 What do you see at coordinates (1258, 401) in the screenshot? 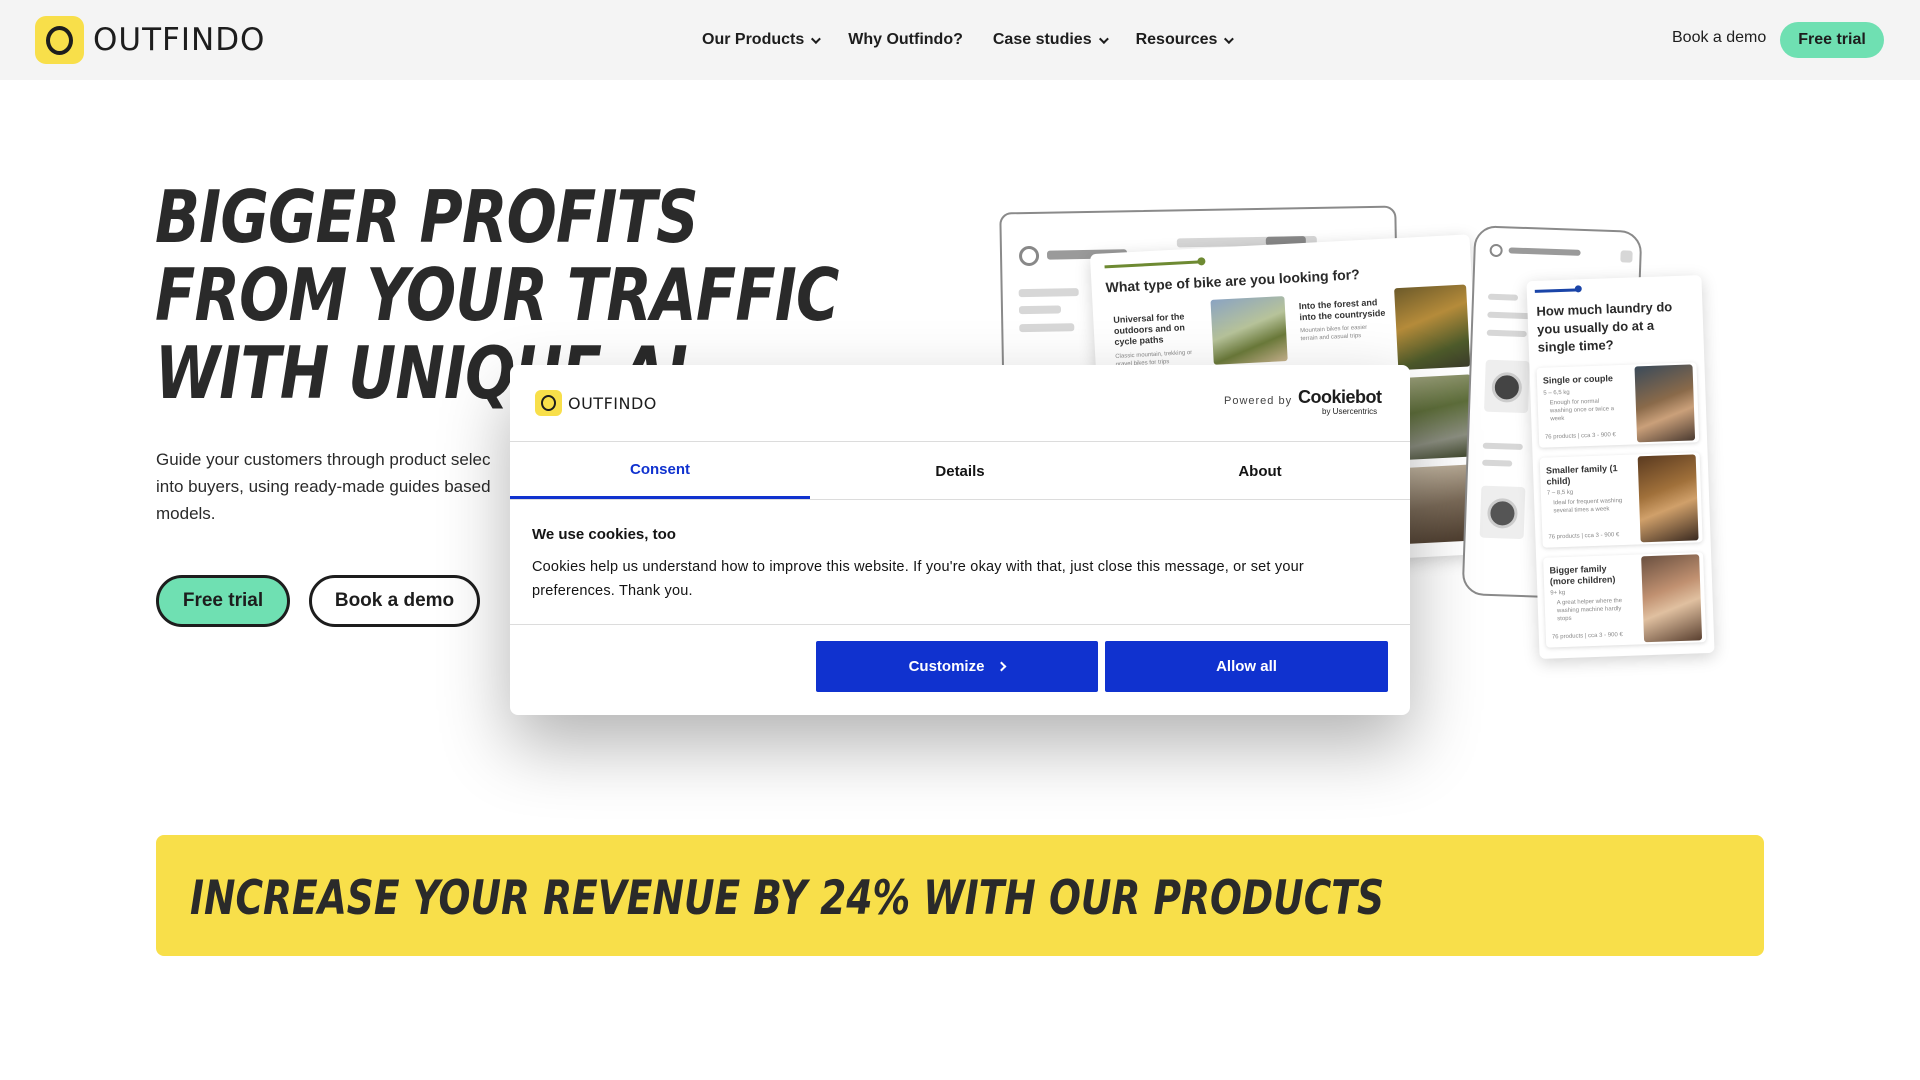
I see `powered-by-label: Powered by` at bounding box center [1258, 401].